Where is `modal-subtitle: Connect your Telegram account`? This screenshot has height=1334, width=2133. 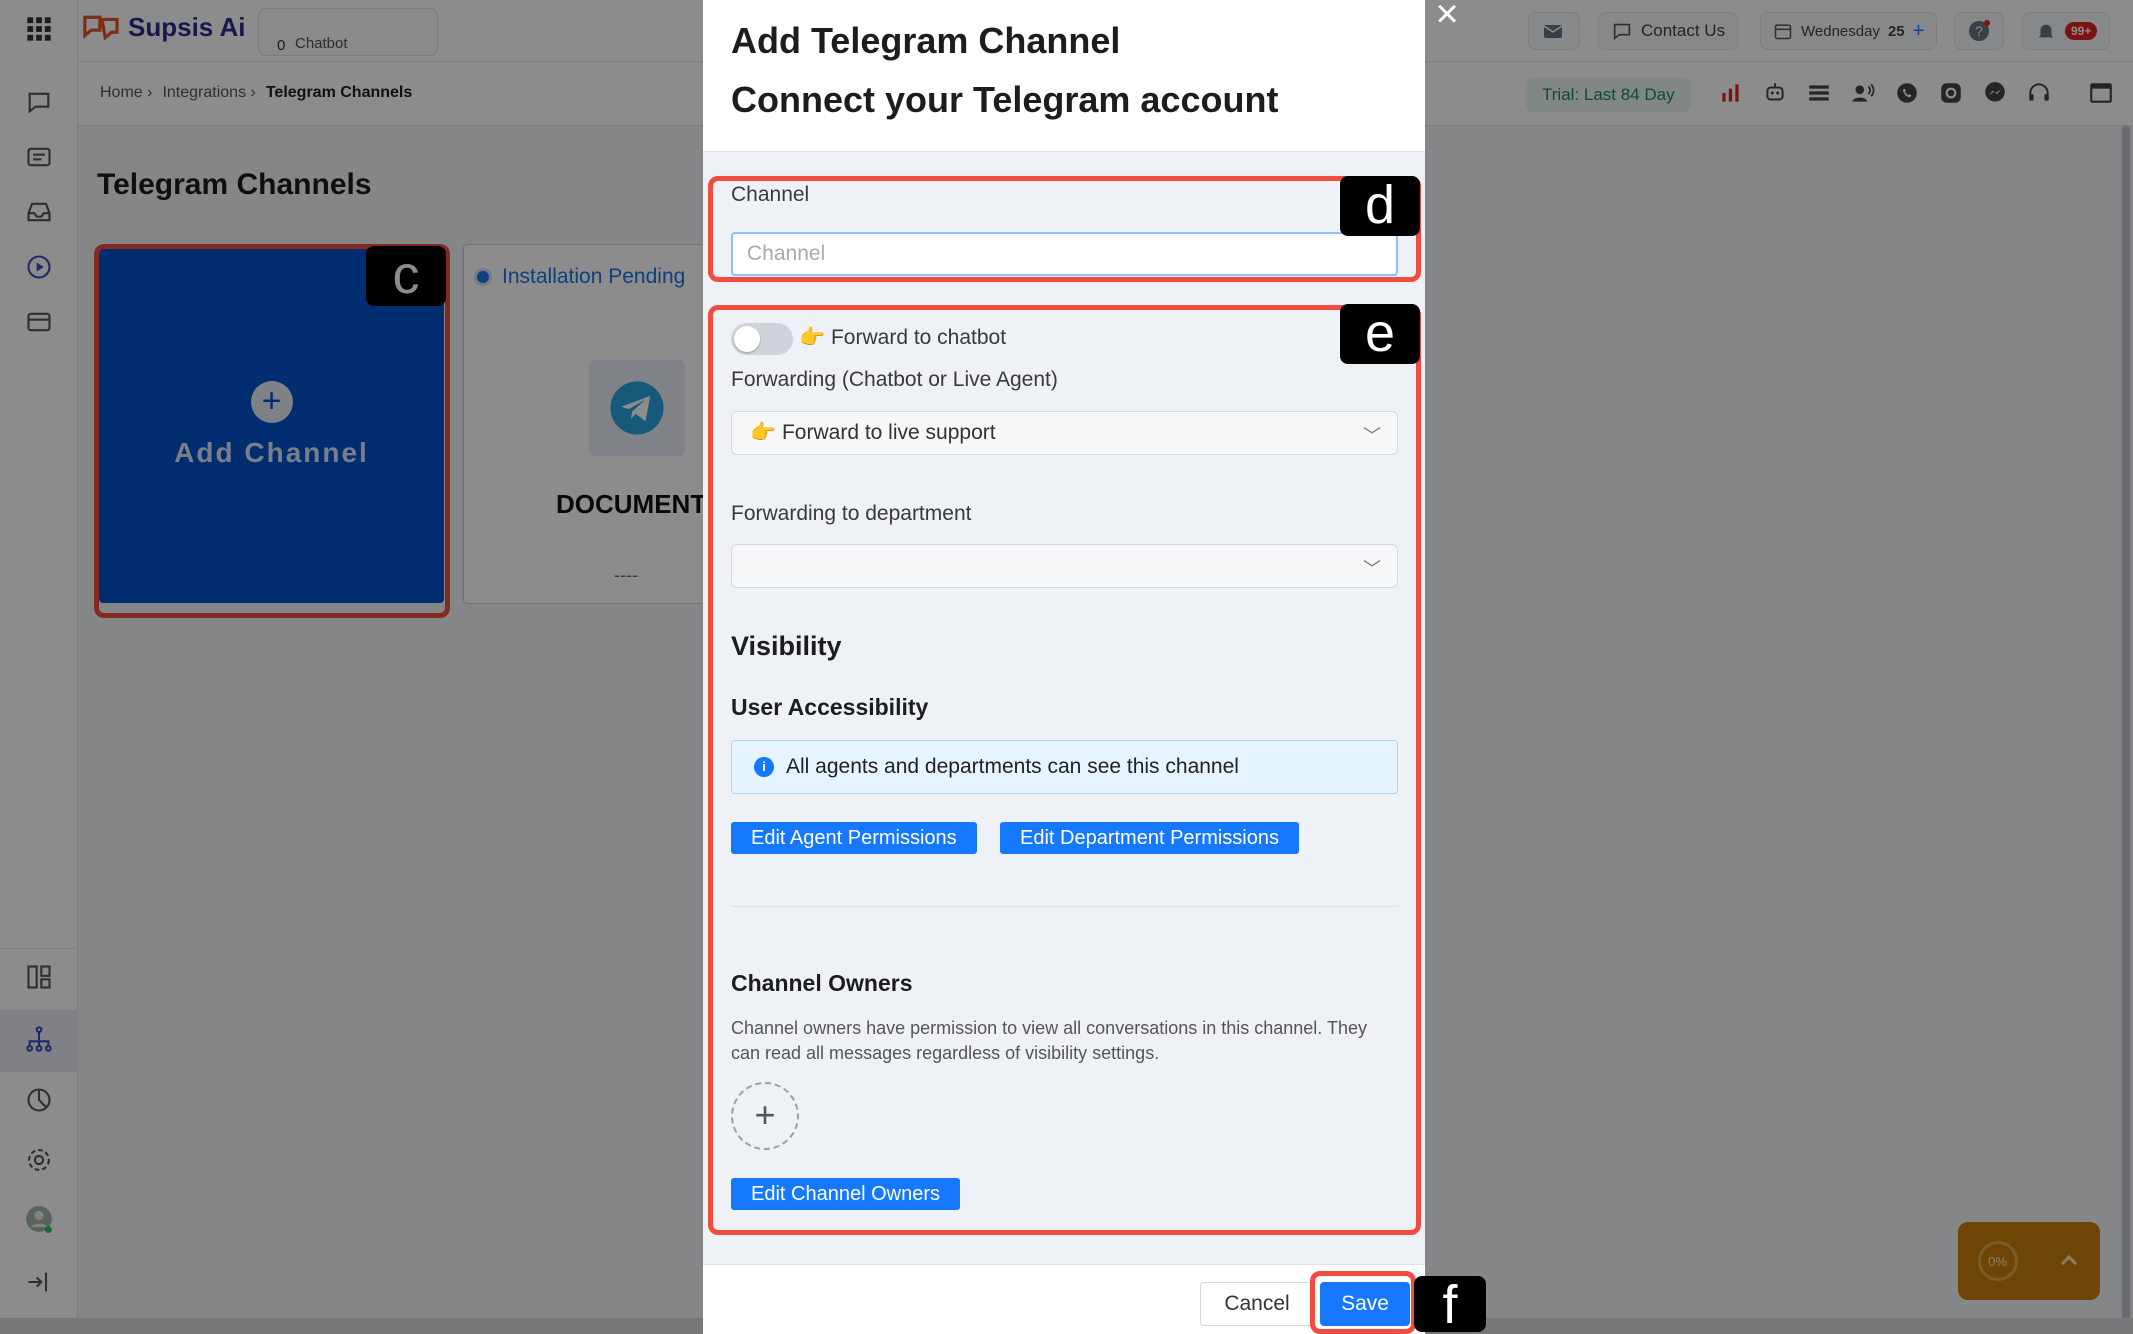 modal-subtitle: Connect your Telegram account is located at coordinates (1005, 99).